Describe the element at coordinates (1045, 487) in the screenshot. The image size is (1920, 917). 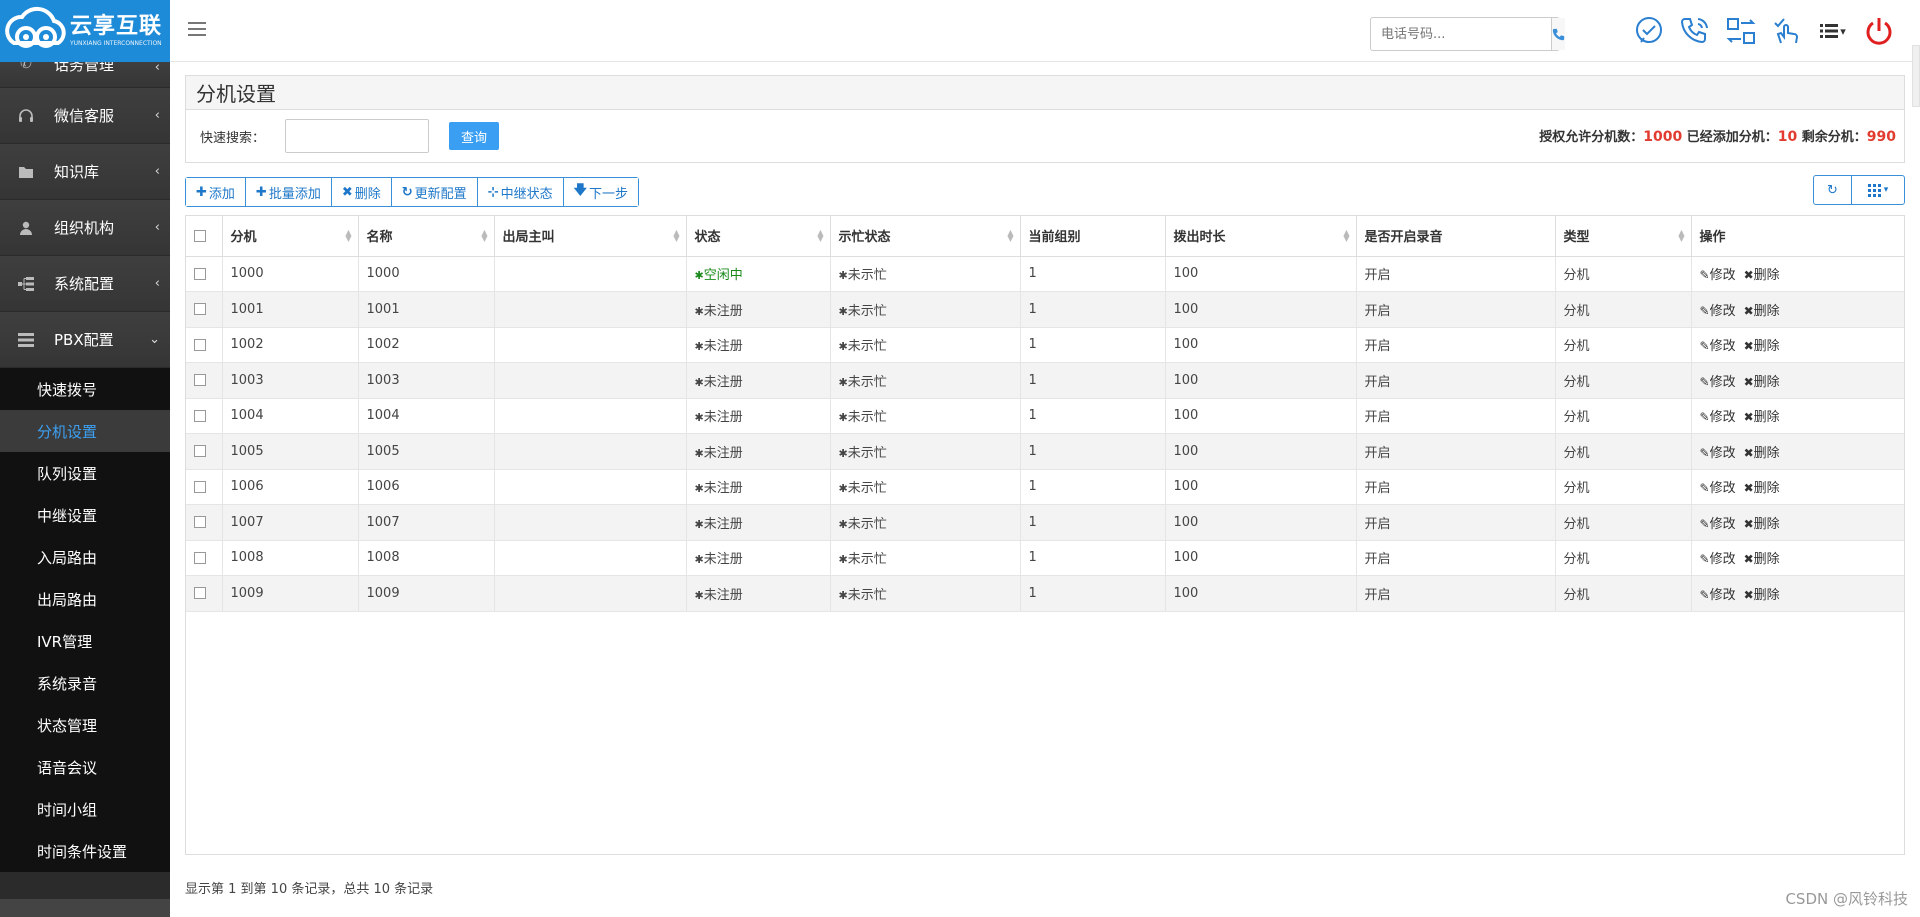
I see `table-row: 1006 1006 ✱未注册 ✱未示忙 1 100 开启 分机 ✎修改 ✖删除` at that location.